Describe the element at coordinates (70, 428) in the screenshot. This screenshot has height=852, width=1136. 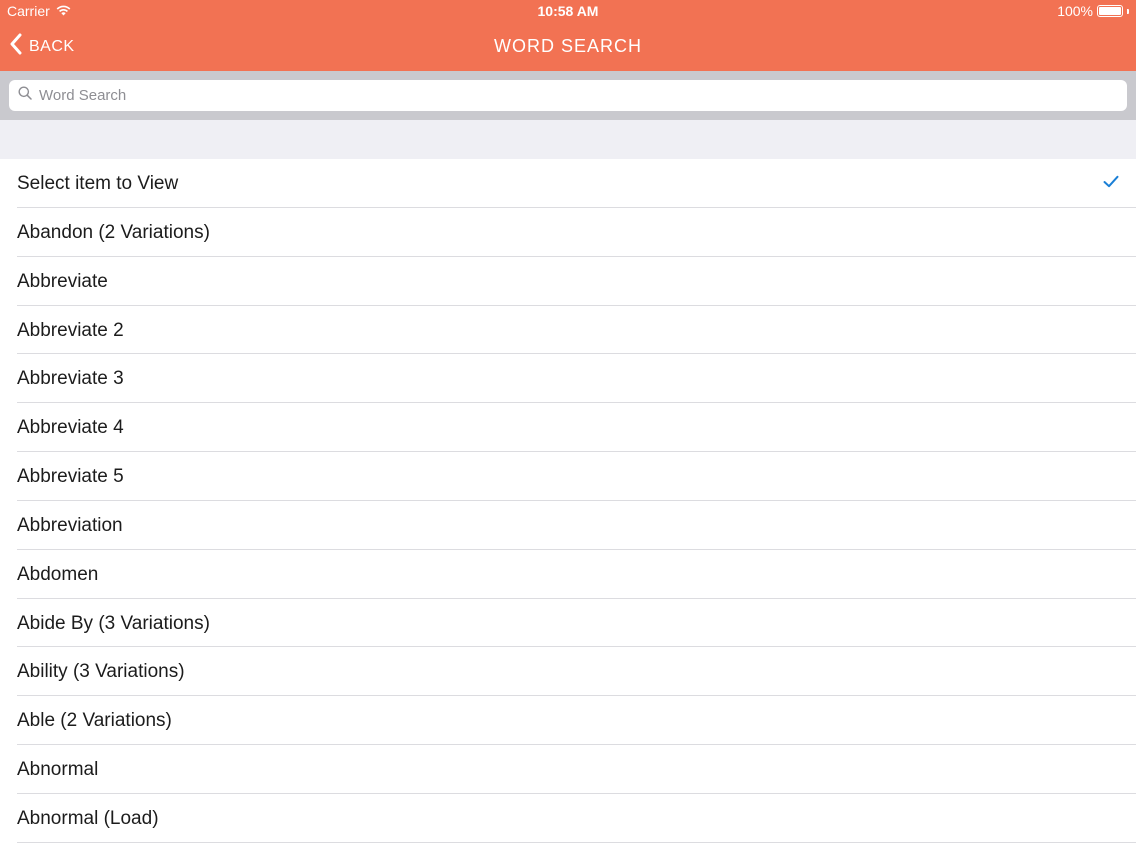
I see `list-item-label: Abbreviate 4` at that location.